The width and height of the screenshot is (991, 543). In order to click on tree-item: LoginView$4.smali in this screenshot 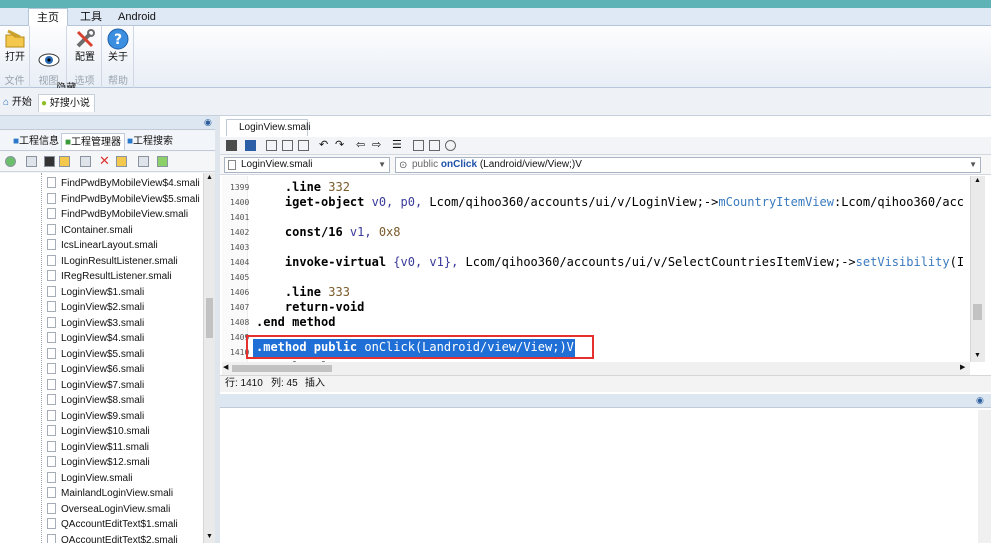, I will do `click(95, 338)`.